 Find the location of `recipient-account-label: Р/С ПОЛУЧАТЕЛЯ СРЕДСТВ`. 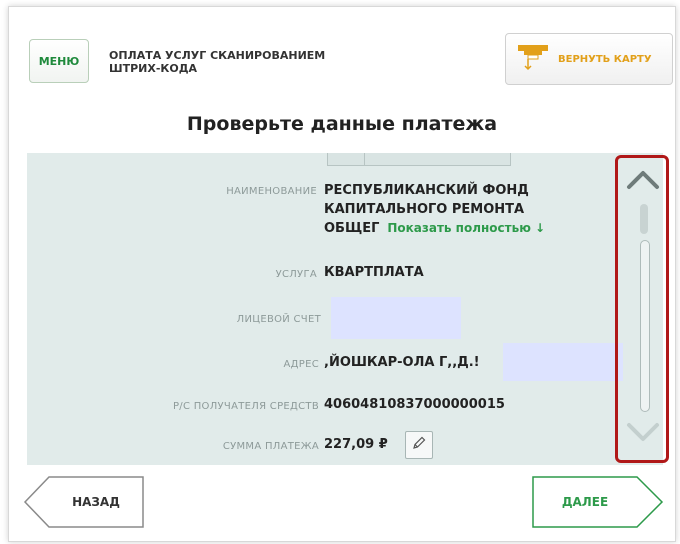

recipient-account-label: Р/С ПОЛУЧАТЕЛЯ СРЕДСТВ is located at coordinates (245, 406).